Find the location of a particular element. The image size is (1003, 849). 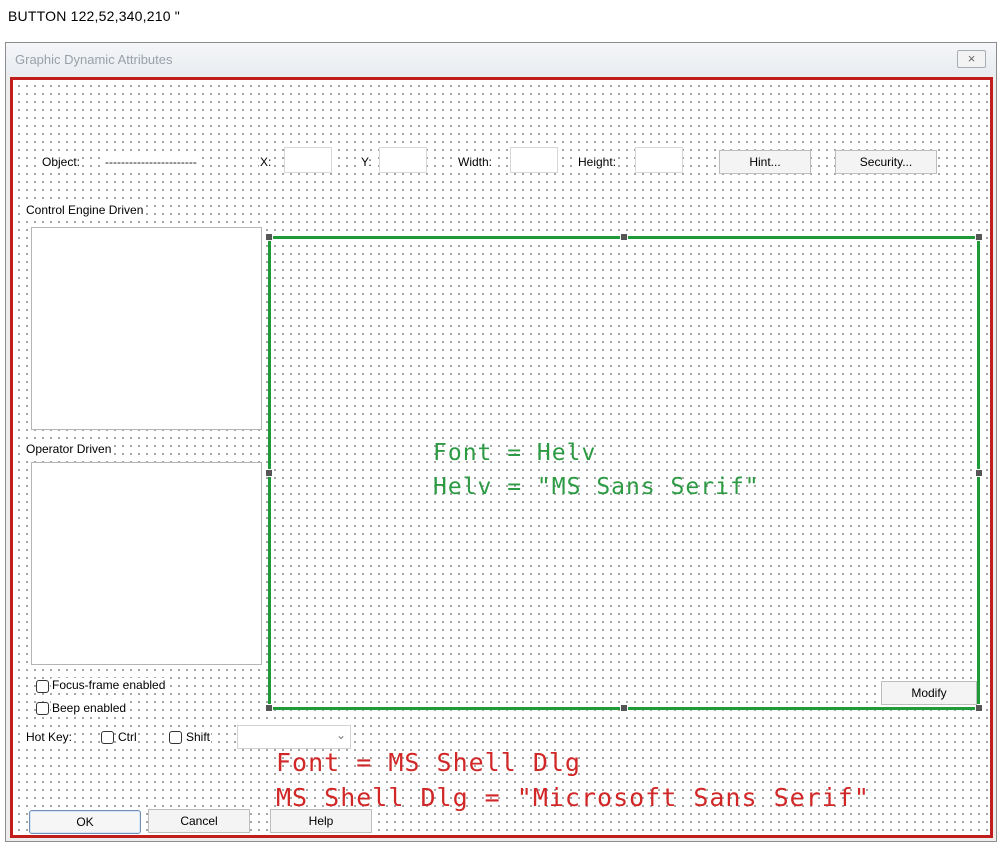

focus-frame-label: Focus-frame enabled is located at coordinates (109, 685).